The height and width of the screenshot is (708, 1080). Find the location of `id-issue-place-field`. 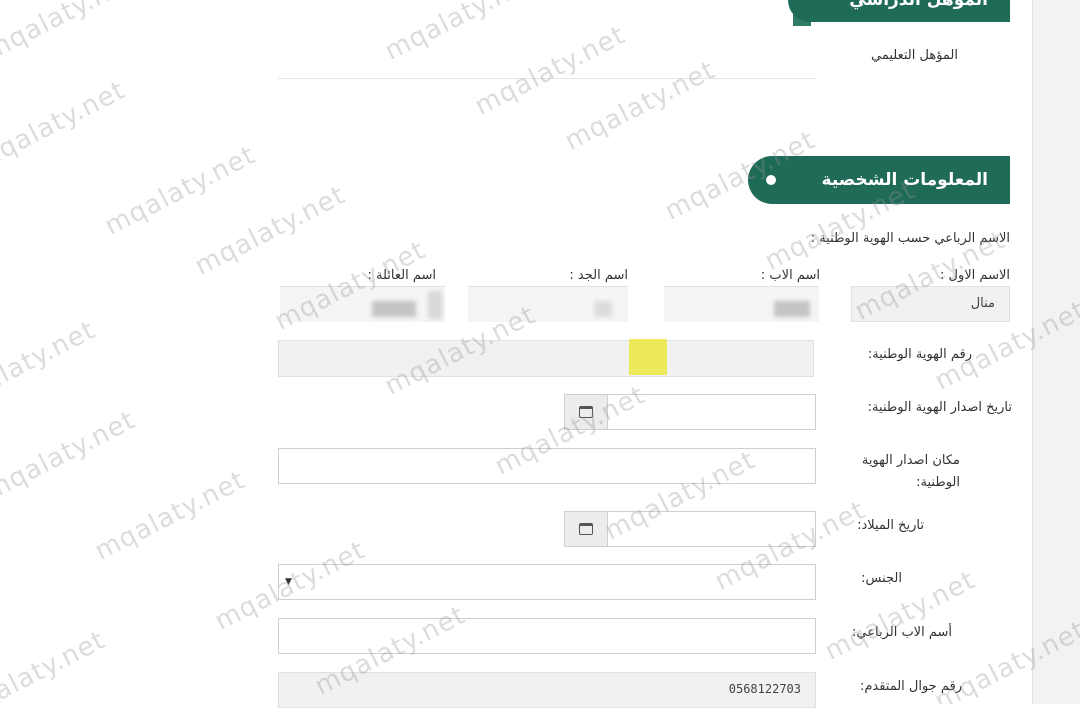

id-issue-place-field is located at coordinates (547, 466).